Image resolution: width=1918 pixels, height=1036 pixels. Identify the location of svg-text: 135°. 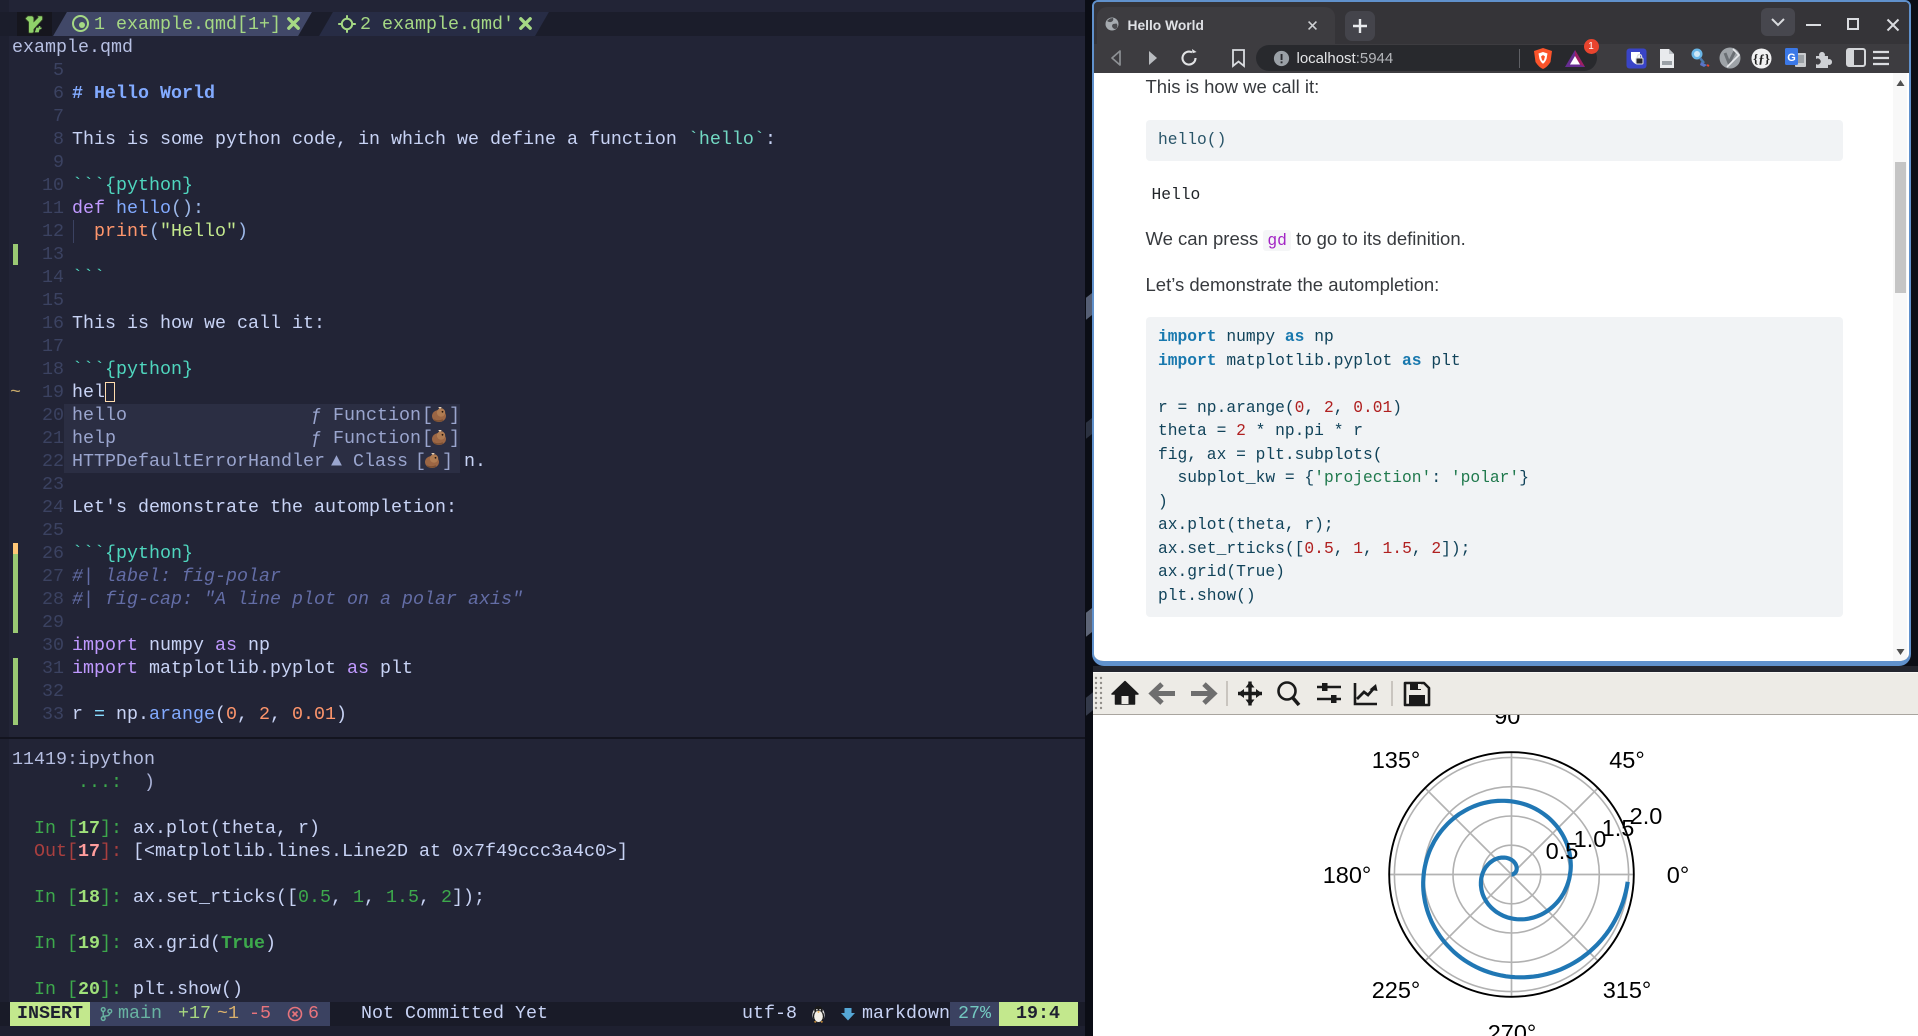
(1396, 760).